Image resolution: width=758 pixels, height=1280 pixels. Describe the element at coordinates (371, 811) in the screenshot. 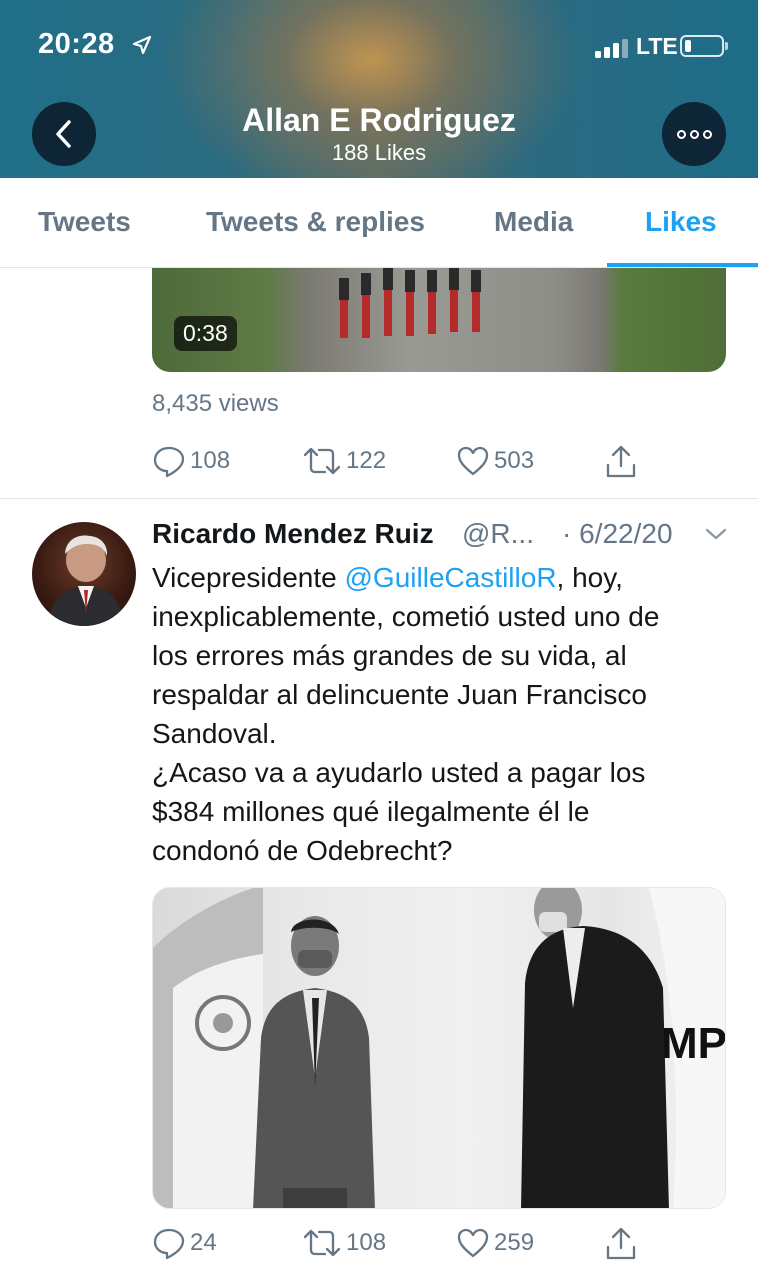

I see `tweet-text-line: $384 millones qué ilegalmente él le` at that location.